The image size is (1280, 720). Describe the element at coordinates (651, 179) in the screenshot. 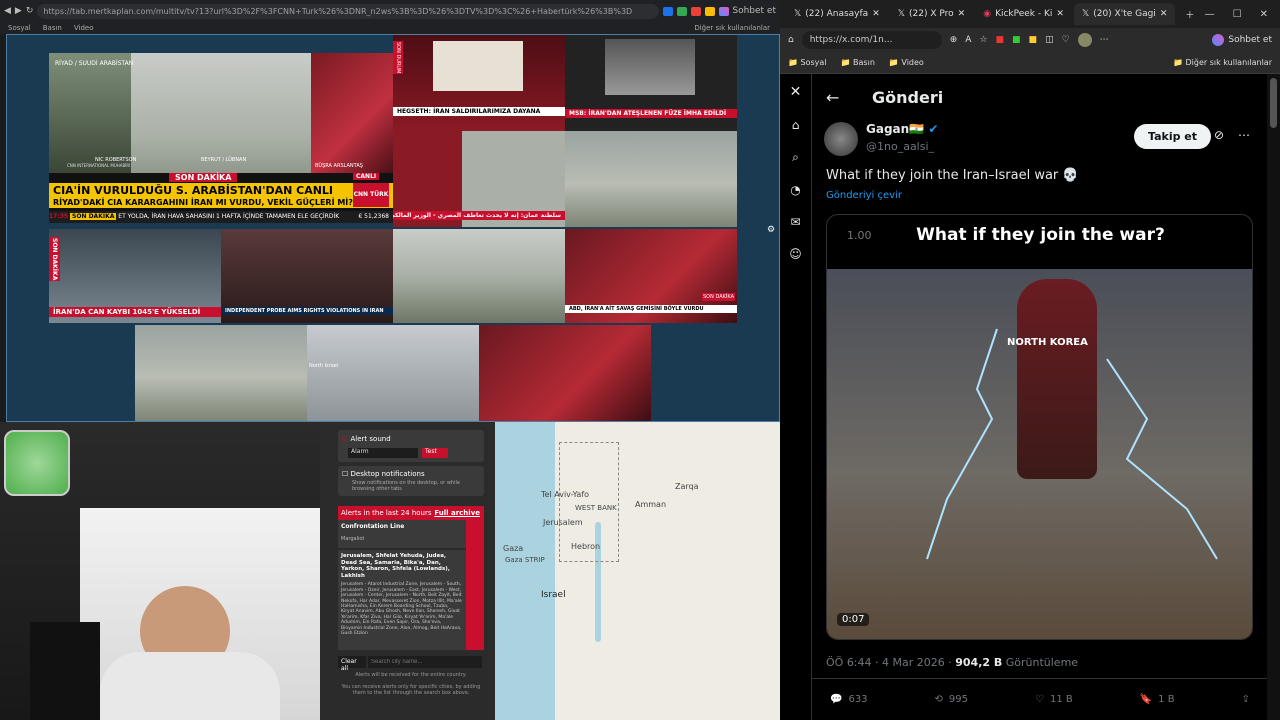

I see `skyline-feed` at that location.